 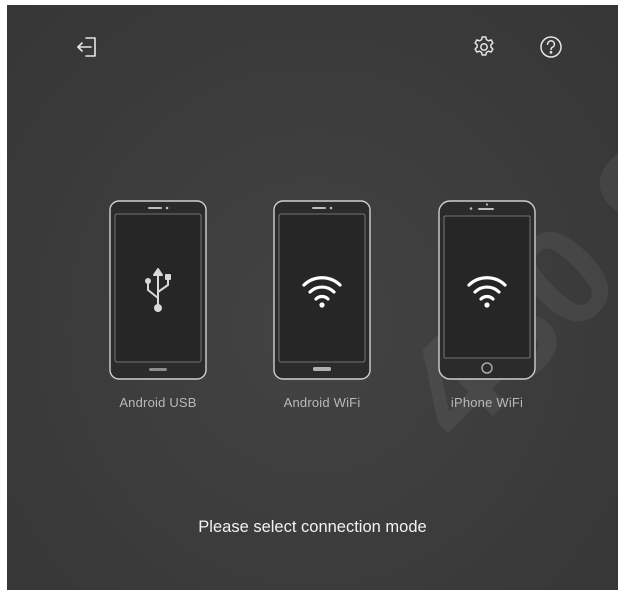 I want to click on mode-android-wifi: Android WiFi, so click(x=322, y=305).